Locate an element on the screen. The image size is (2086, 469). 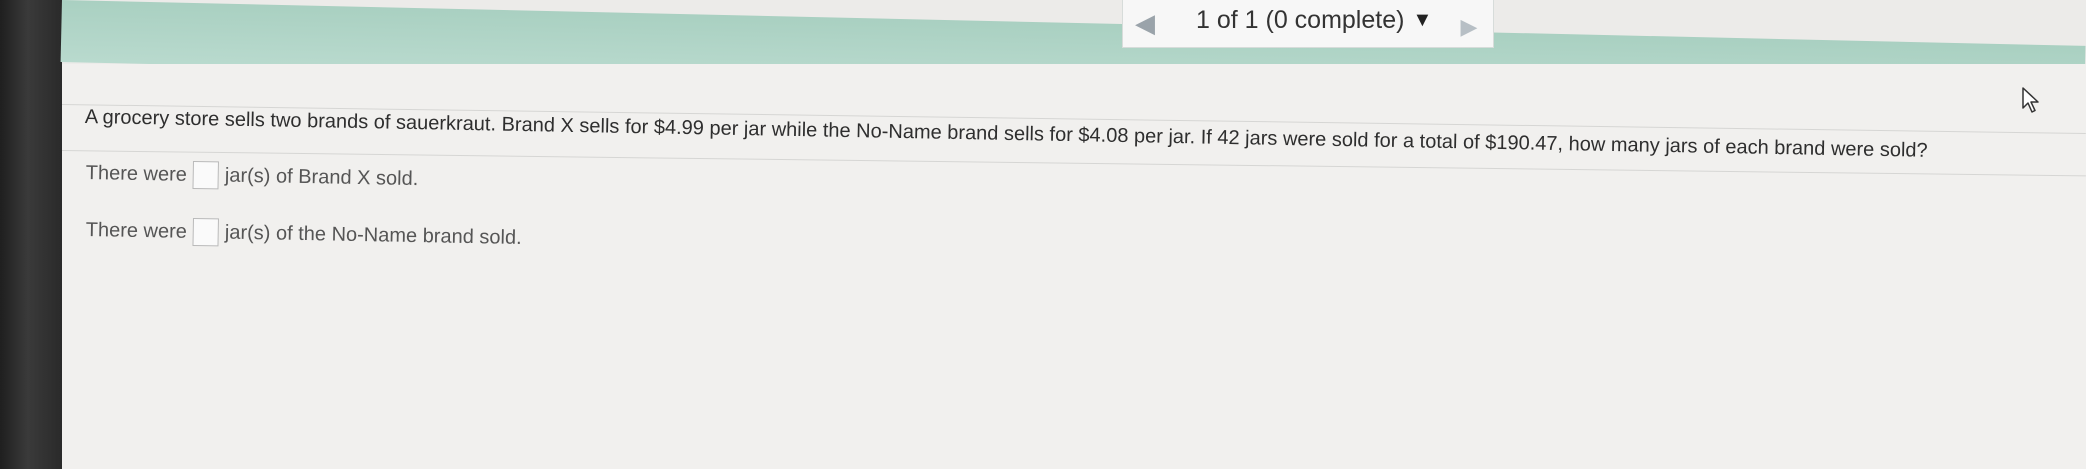
answer-suffix: jar(s) of the No-Name brand sold. is located at coordinates (373, 235).